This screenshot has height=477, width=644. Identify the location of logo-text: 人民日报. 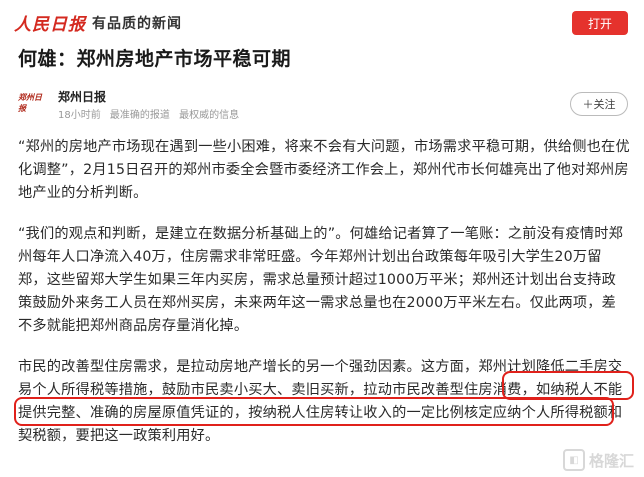
(50, 24).